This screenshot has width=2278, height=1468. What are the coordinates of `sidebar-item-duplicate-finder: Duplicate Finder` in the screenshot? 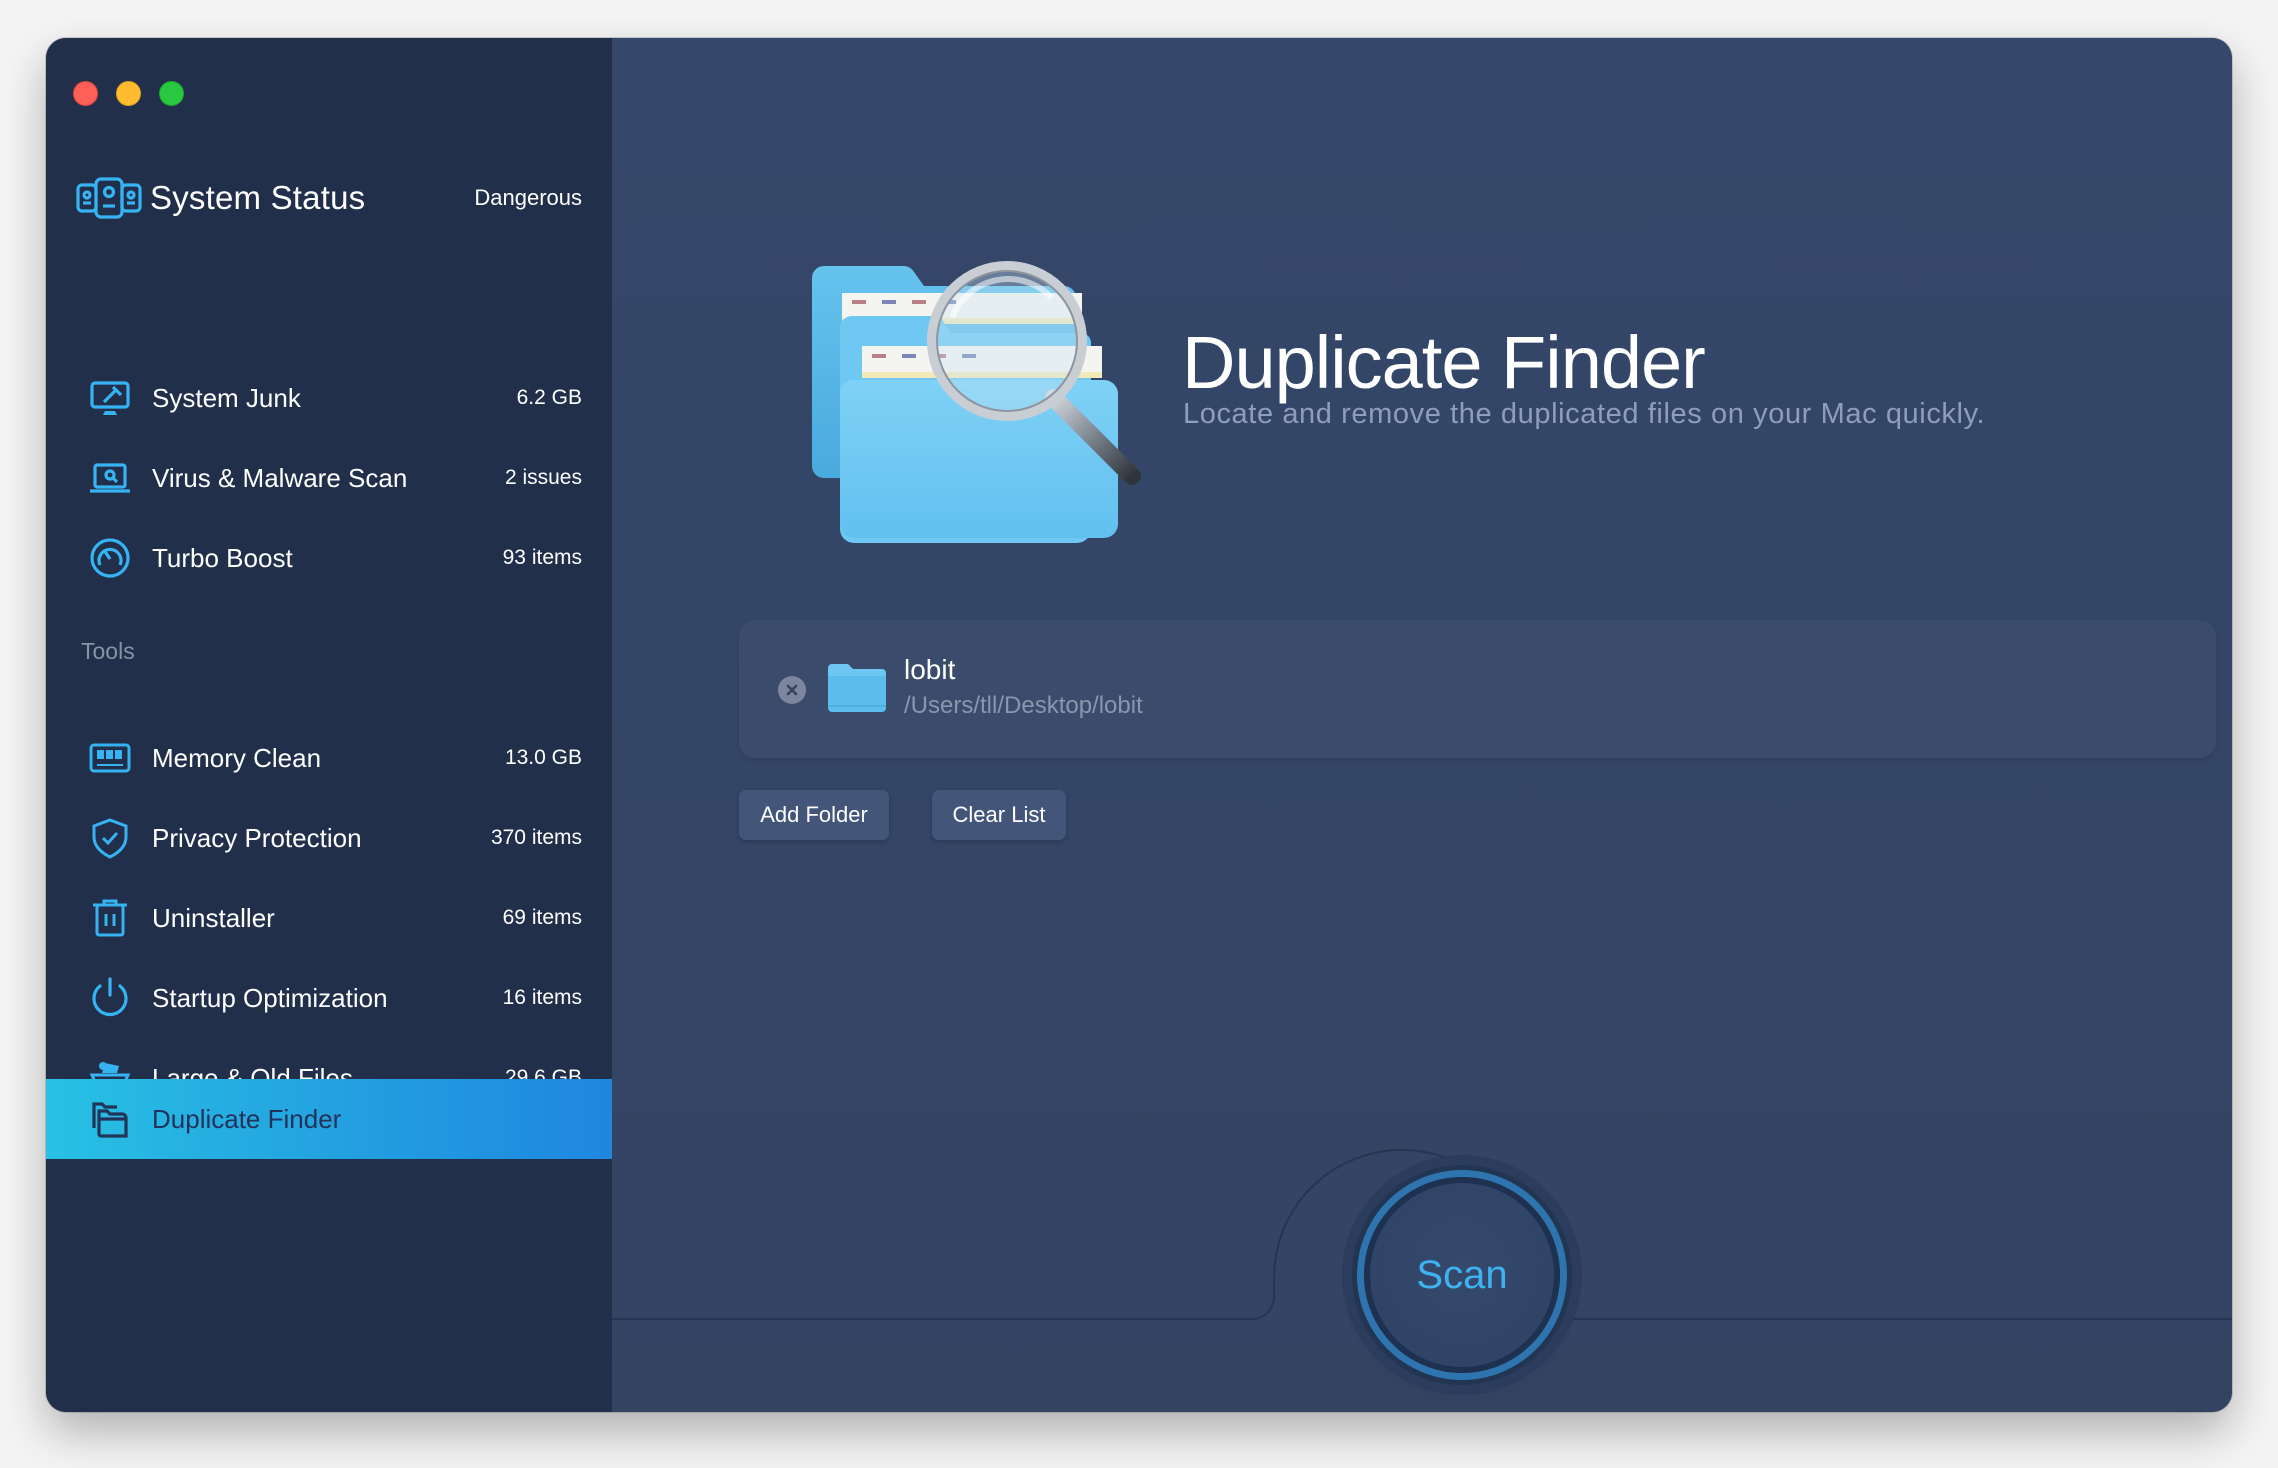 It's located at (329, 1119).